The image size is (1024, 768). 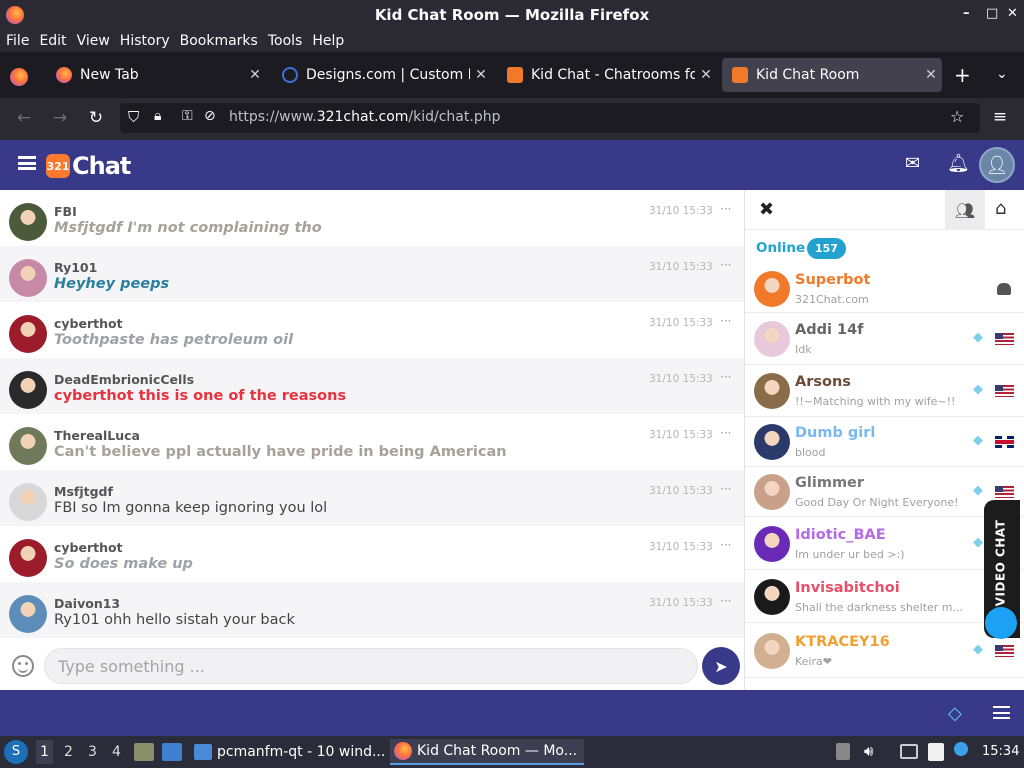 I want to click on new-tab-plus-icon: +, so click(x=962, y=75).